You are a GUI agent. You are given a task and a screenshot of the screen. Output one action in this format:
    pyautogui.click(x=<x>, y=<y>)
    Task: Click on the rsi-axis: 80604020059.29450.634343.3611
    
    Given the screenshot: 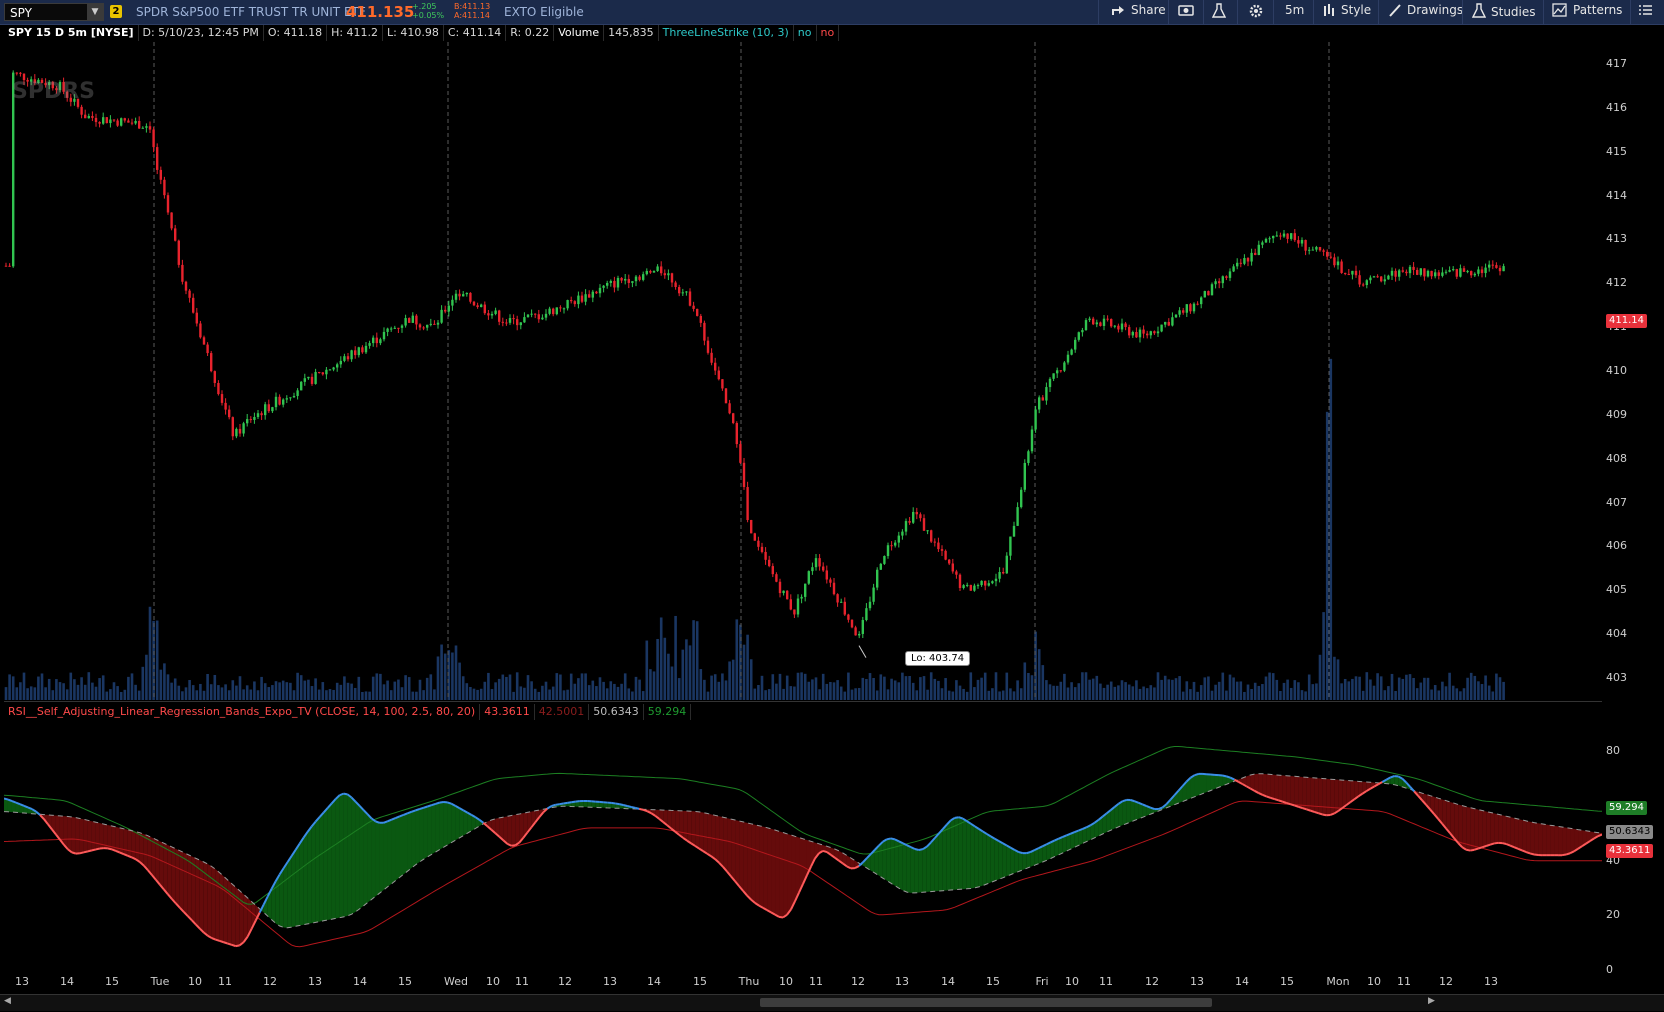 What is the action you would take?
    pyautogui.click(x=1633, y=849)
    